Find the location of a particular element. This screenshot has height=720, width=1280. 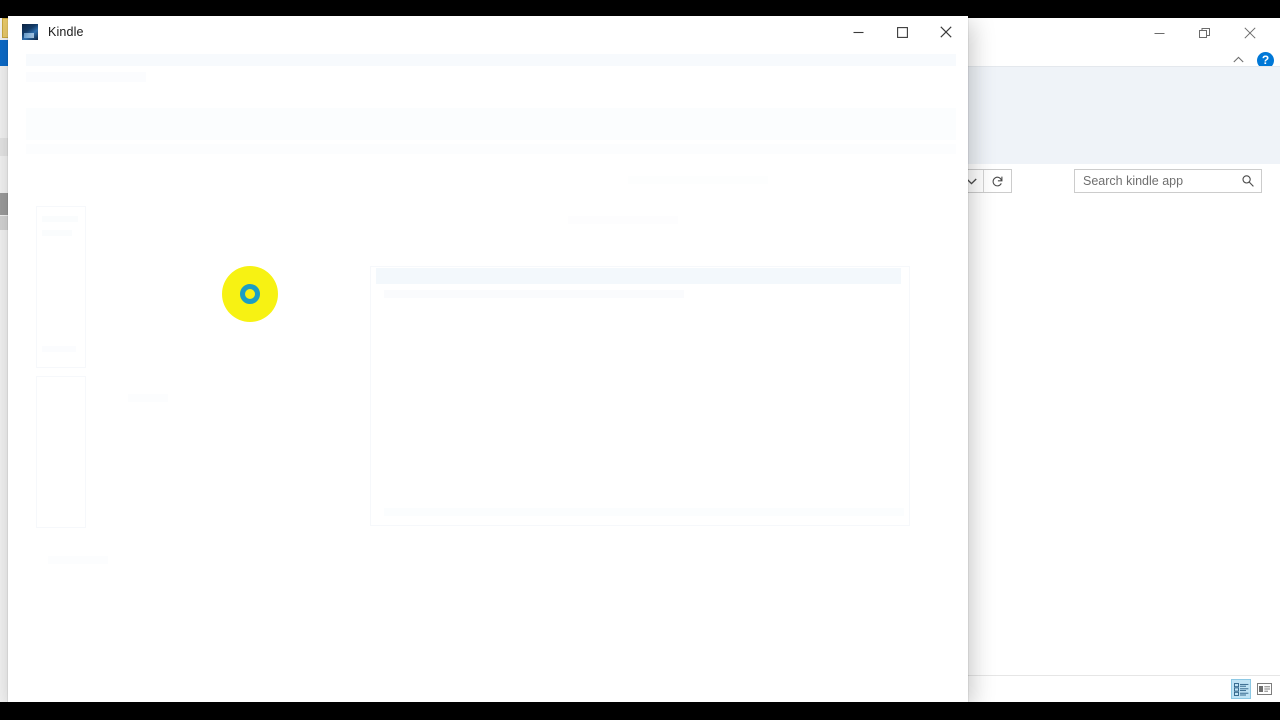

explorer-restore-button is located at coordinates (1204, 33).